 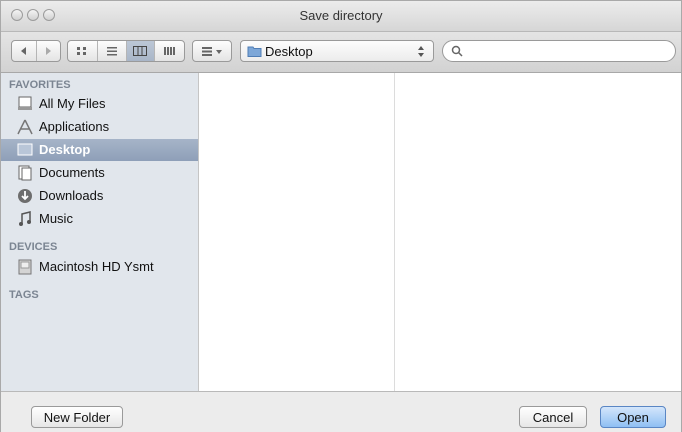 I want to click on sidebar-group-devices: DEVICES, so click(x=33, y=247).